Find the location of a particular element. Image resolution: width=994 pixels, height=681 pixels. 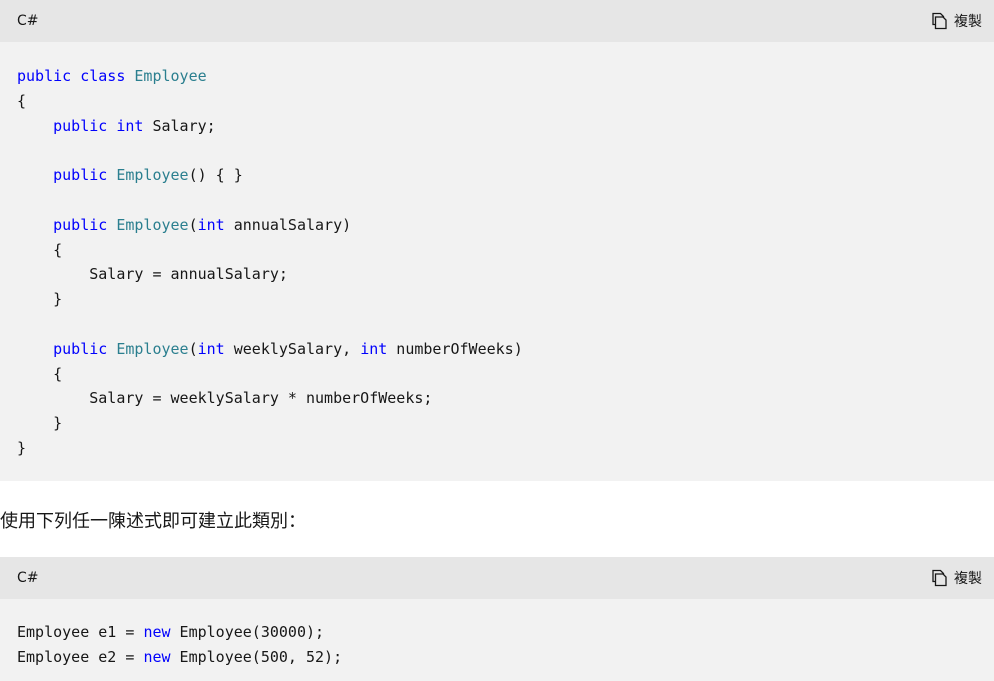

code-text: Employee e1 = is located at coordinates (80, 632).